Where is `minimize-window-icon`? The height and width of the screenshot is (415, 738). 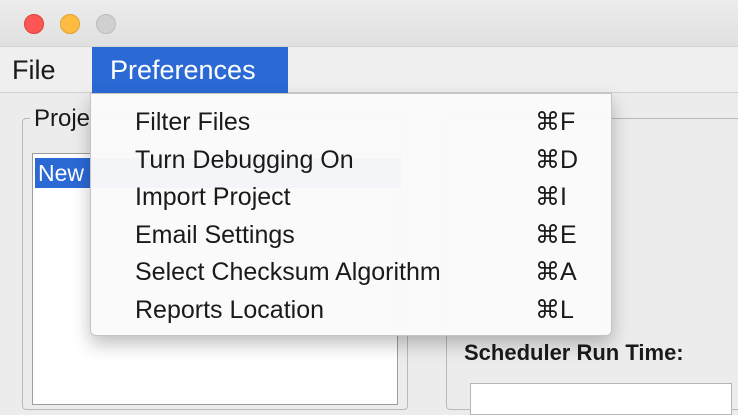 minimize-window-icon is located at coordinates (70, 24).